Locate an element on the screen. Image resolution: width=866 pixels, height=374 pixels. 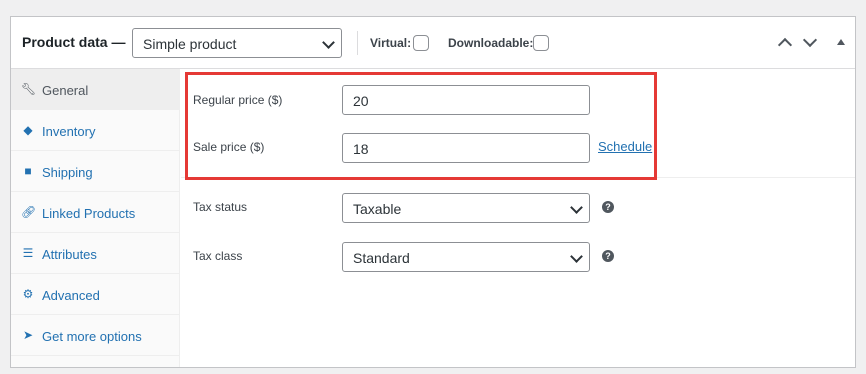
tax-class-select: Standard is located at coordinates (466, 257).